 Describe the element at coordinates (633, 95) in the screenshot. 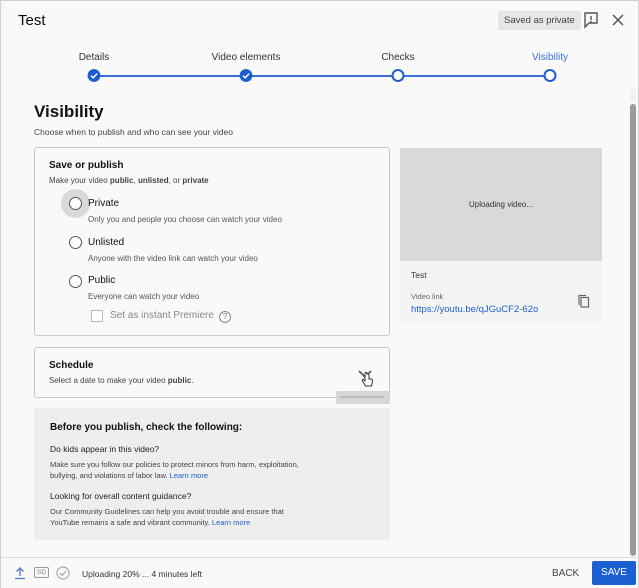

I see `scrollbar-track` at that location.